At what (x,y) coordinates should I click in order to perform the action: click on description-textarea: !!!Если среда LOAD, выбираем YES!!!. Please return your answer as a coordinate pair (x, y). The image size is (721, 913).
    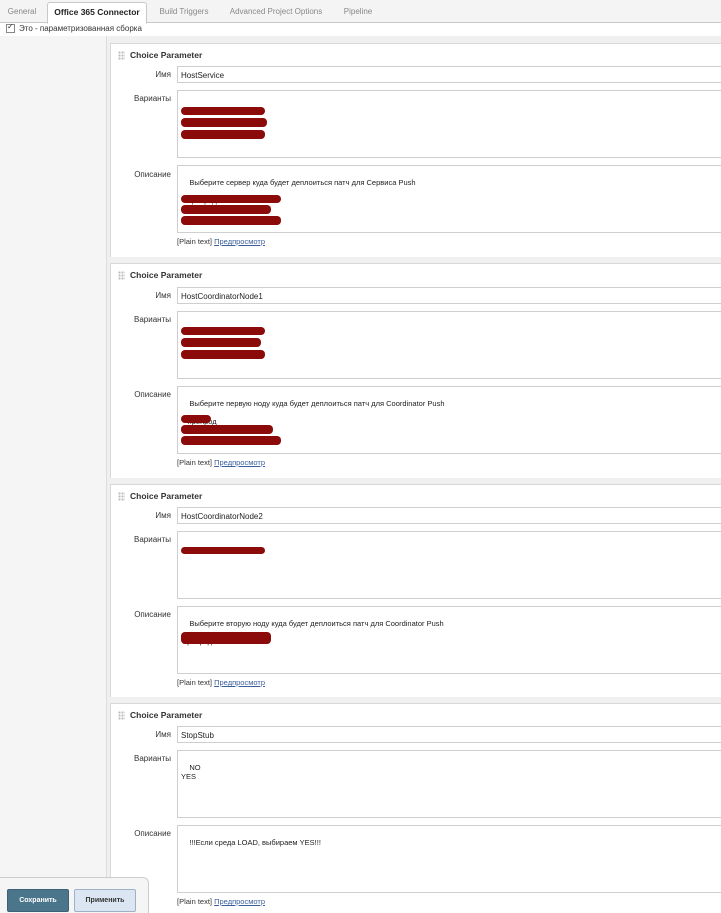
    Looking at the image, I should click on (449, 859).